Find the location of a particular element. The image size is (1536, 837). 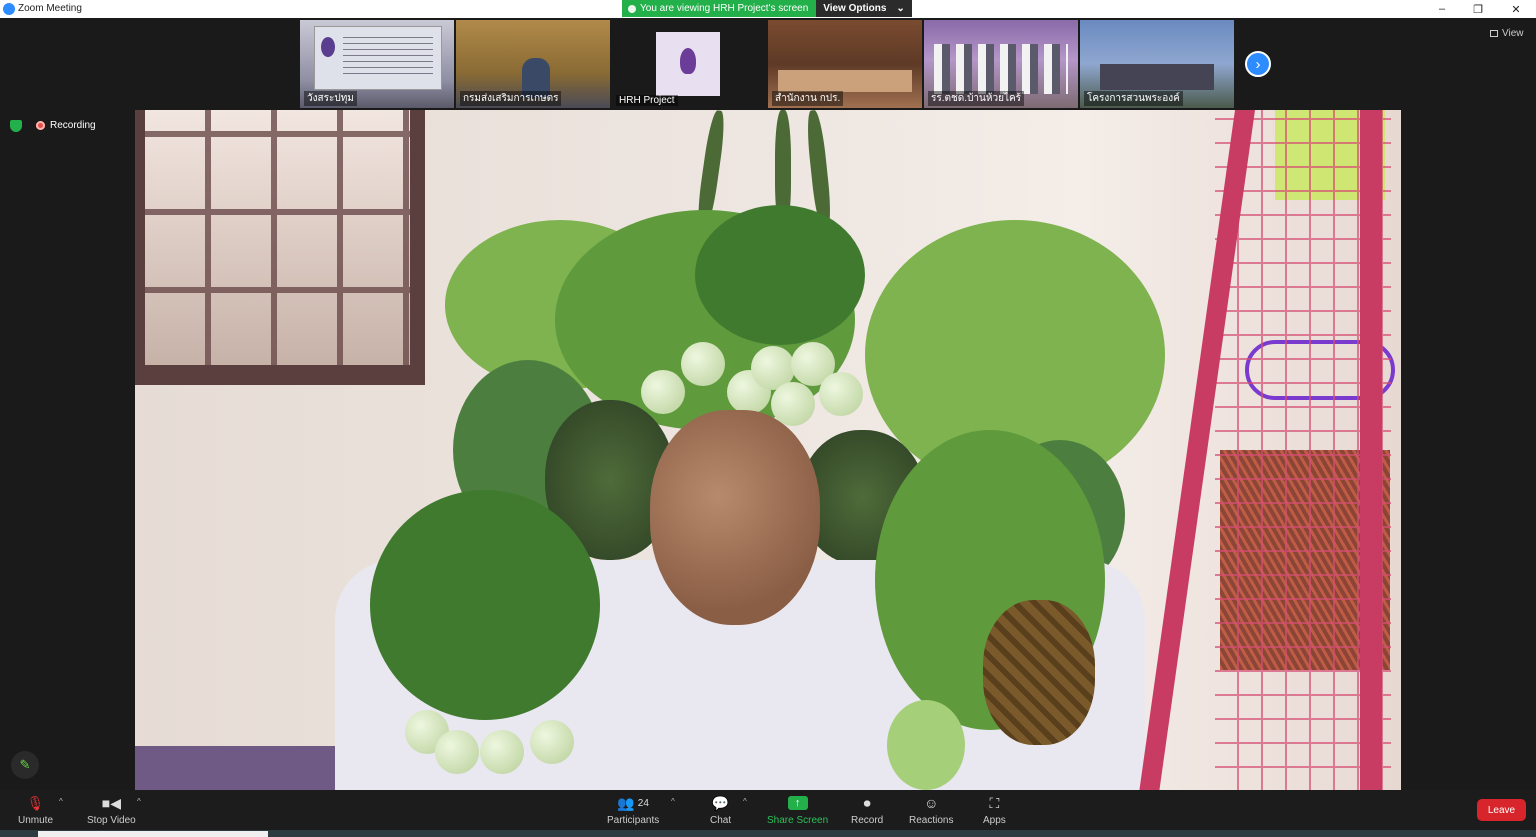

zoom-logo-icon is located at coordinates (9, 9).